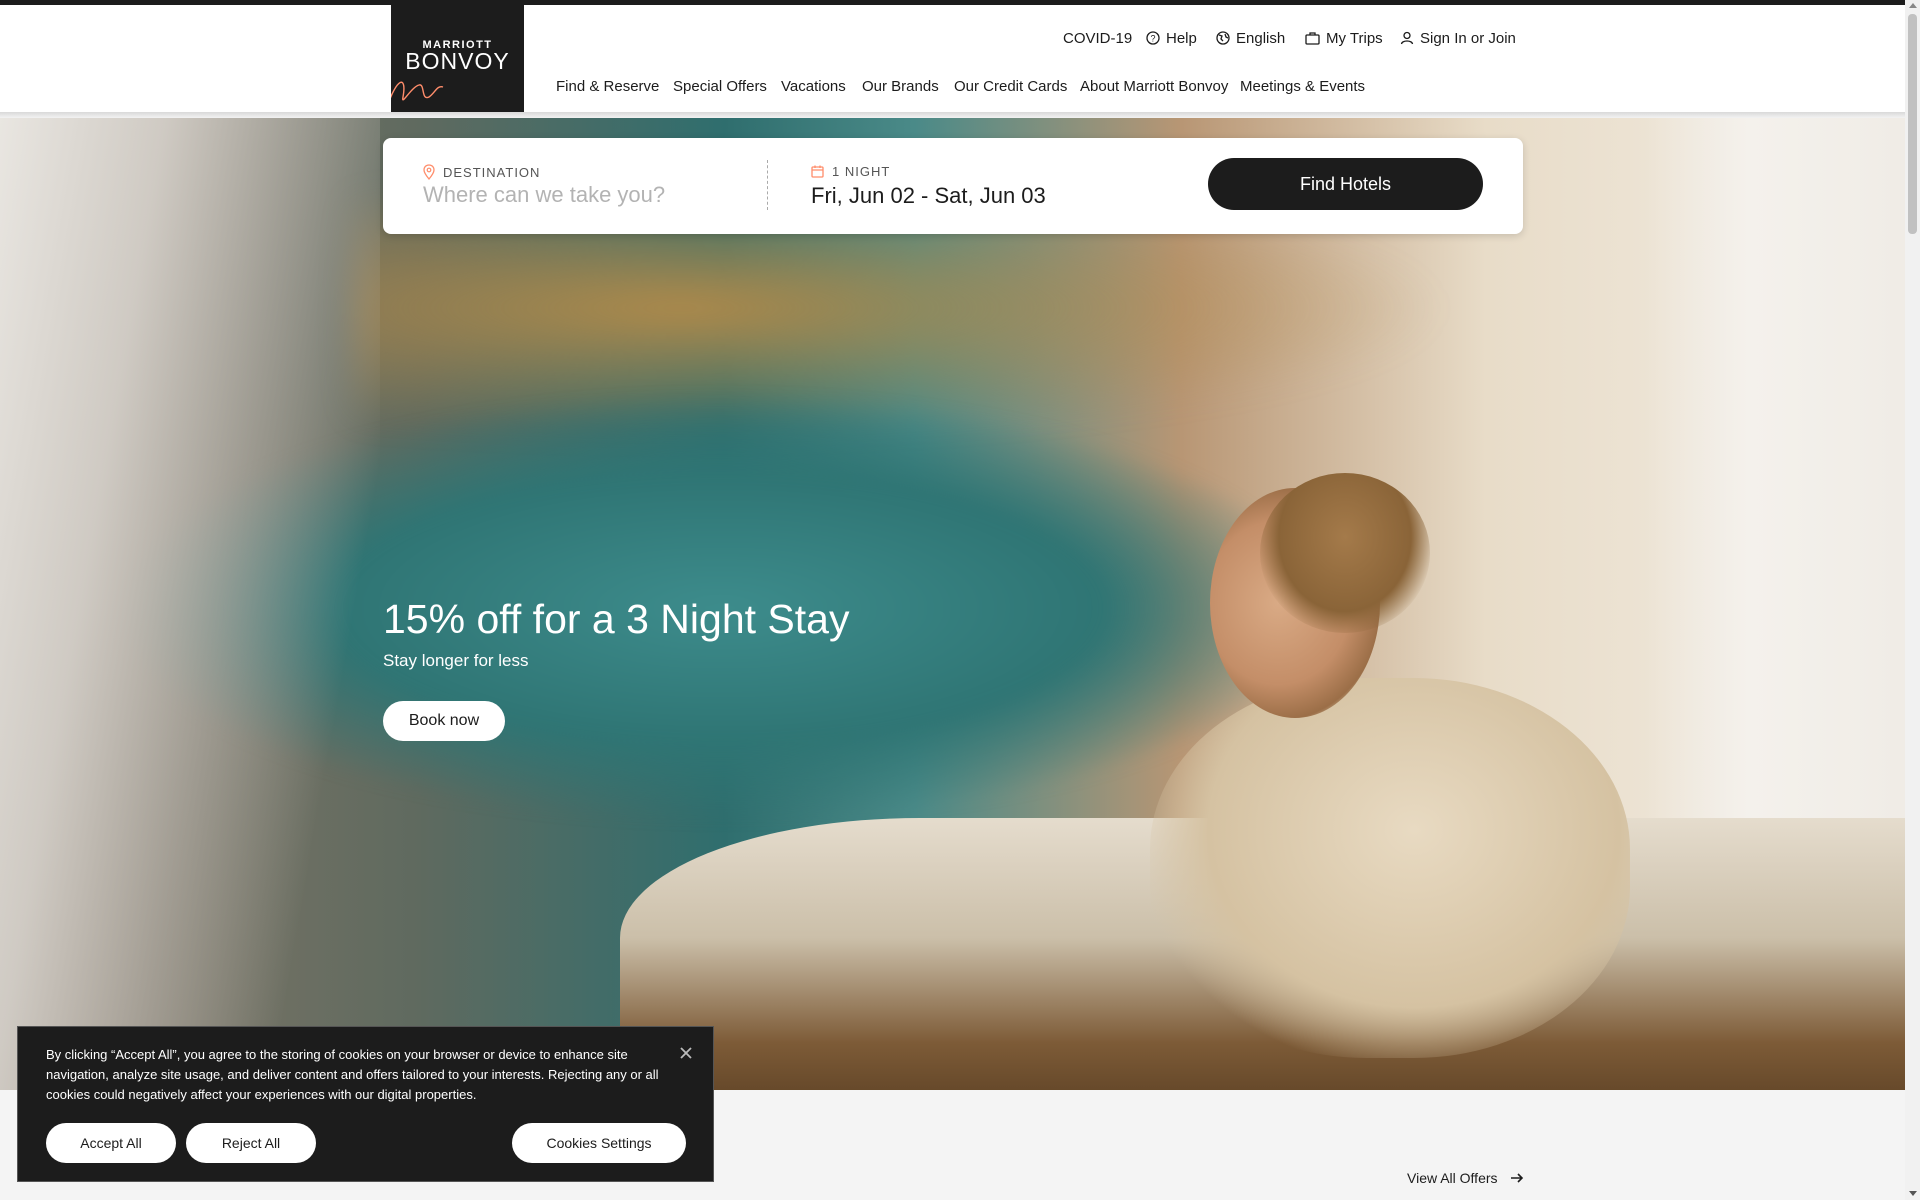  What do you see at coordinates (1181, 38) in the screenshot?
I see `help-label: Help` at bounding box center [1181, 38].